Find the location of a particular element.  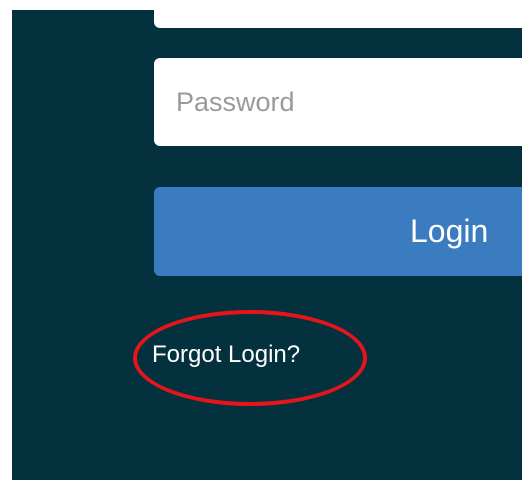

forgot-login-link: Forgot Login? is located at coordinates (226, 355).